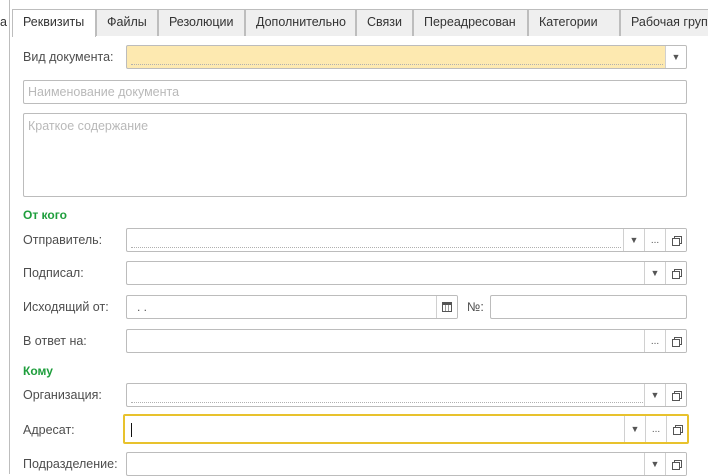 The image size is (708, 476). I want to click on clipped-label: а, so click(3, 22).